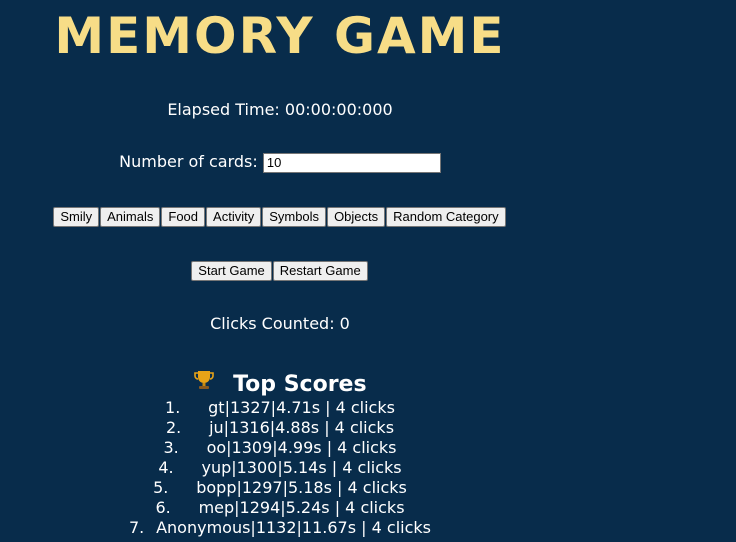  Describe the element at coordinates (294, 217) in the screenshot. I see `category-symbols-button: Symbols` at that location.